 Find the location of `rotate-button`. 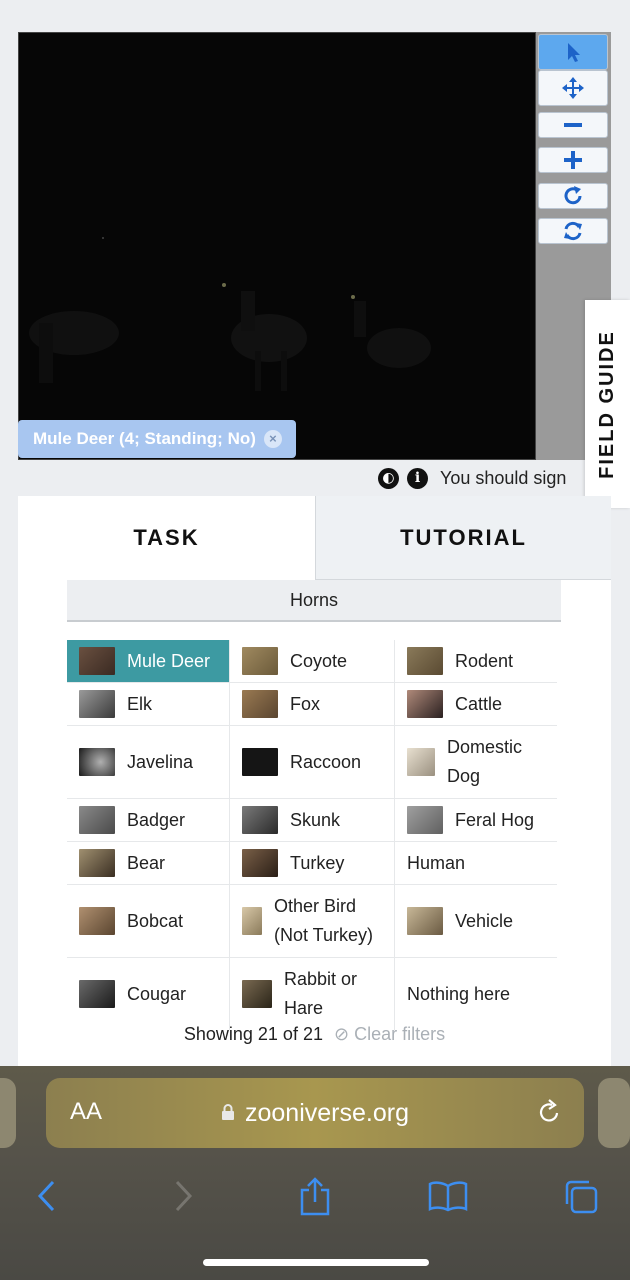

rotate-button is located at coordinates (573, 196).